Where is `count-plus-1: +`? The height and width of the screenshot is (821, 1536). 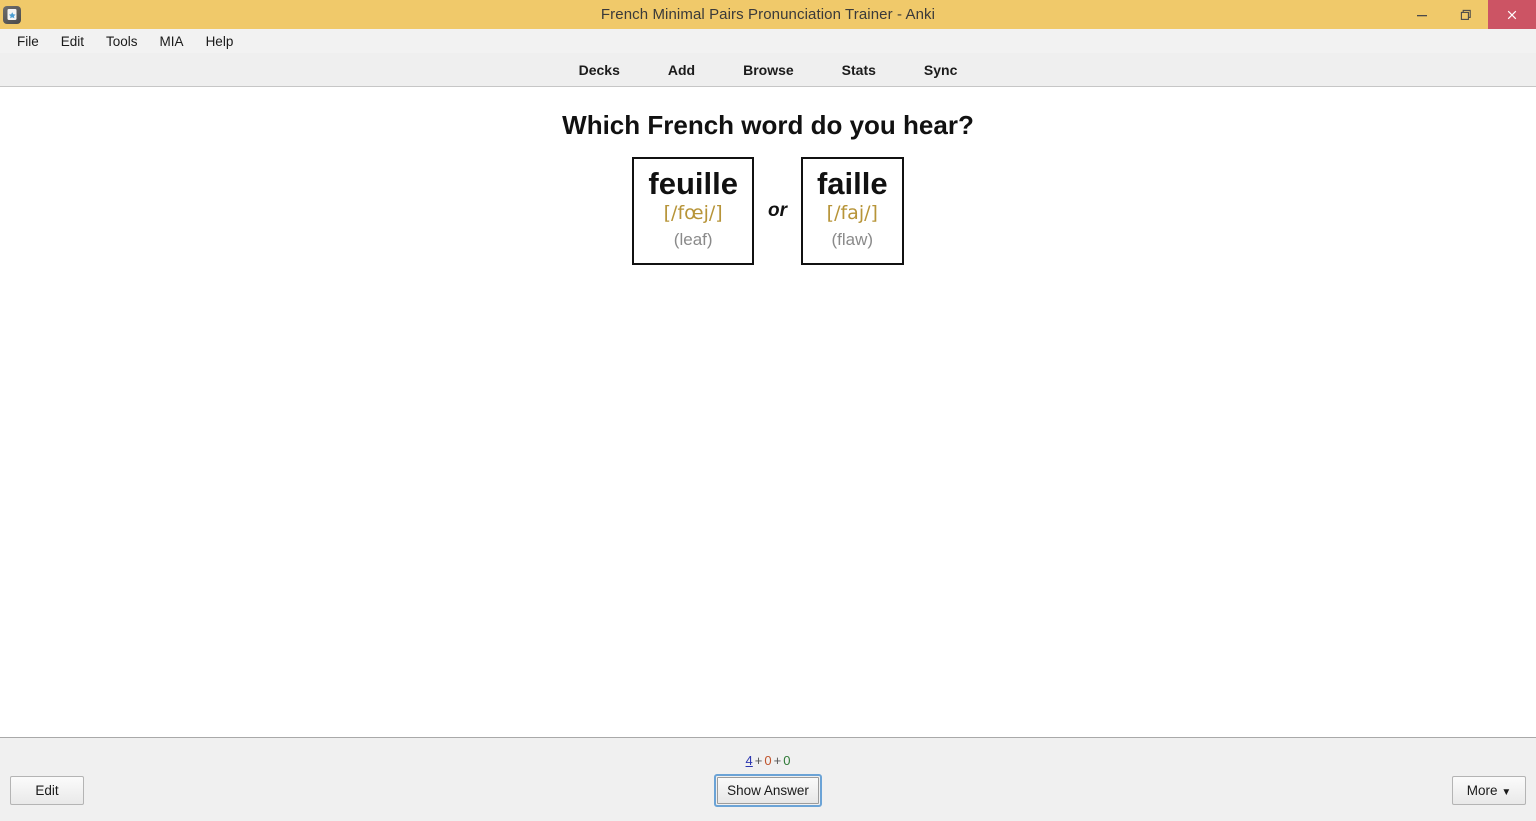 count-plus-1: + is located at coordinates (758, 760).